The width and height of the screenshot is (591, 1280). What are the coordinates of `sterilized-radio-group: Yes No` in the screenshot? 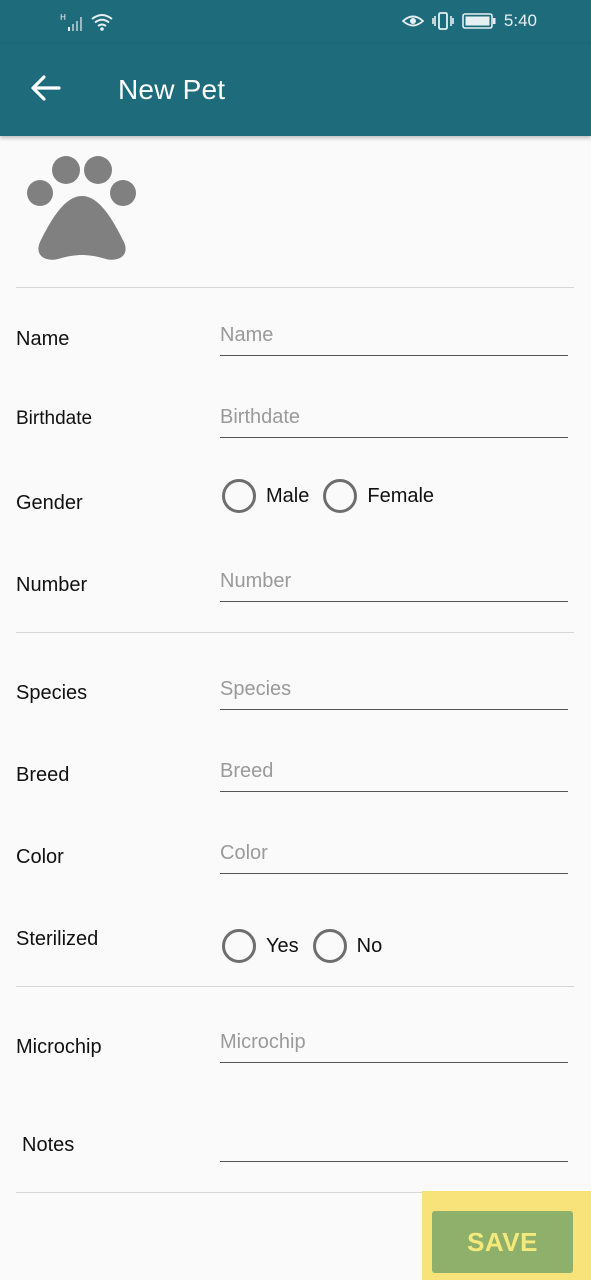 It's located at (309, 946).